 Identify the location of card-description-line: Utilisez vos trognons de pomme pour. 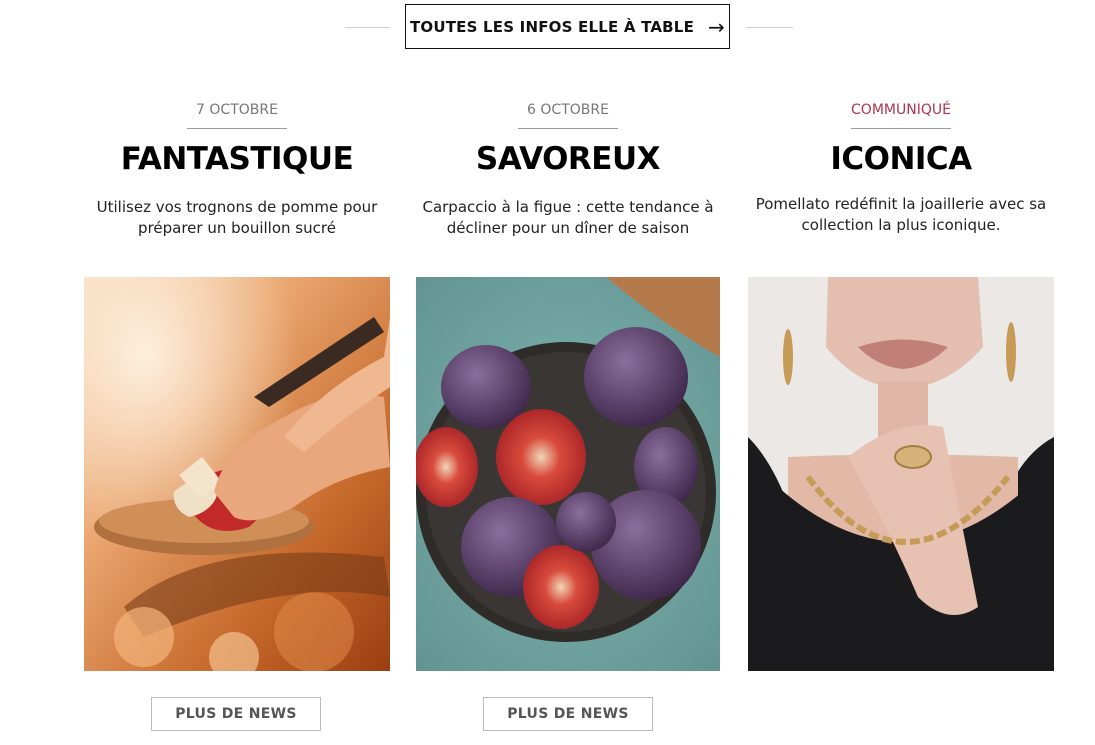
(237, 207).